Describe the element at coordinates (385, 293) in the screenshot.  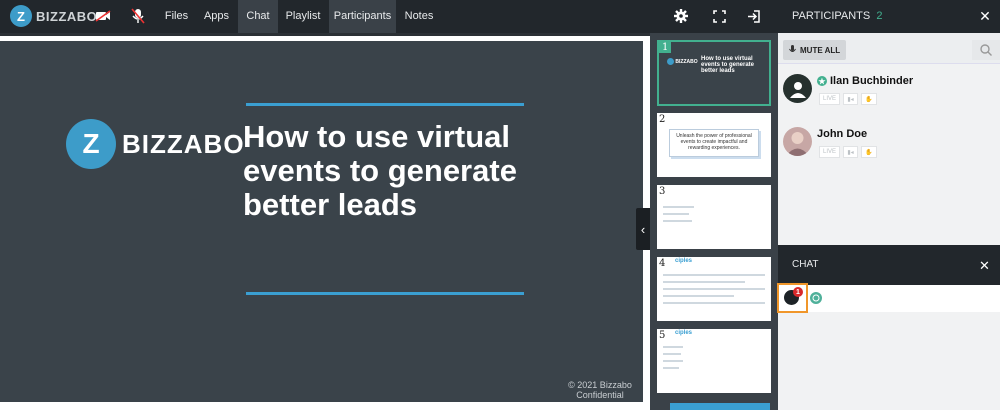
I see `slide-divider-bottom` at that location.